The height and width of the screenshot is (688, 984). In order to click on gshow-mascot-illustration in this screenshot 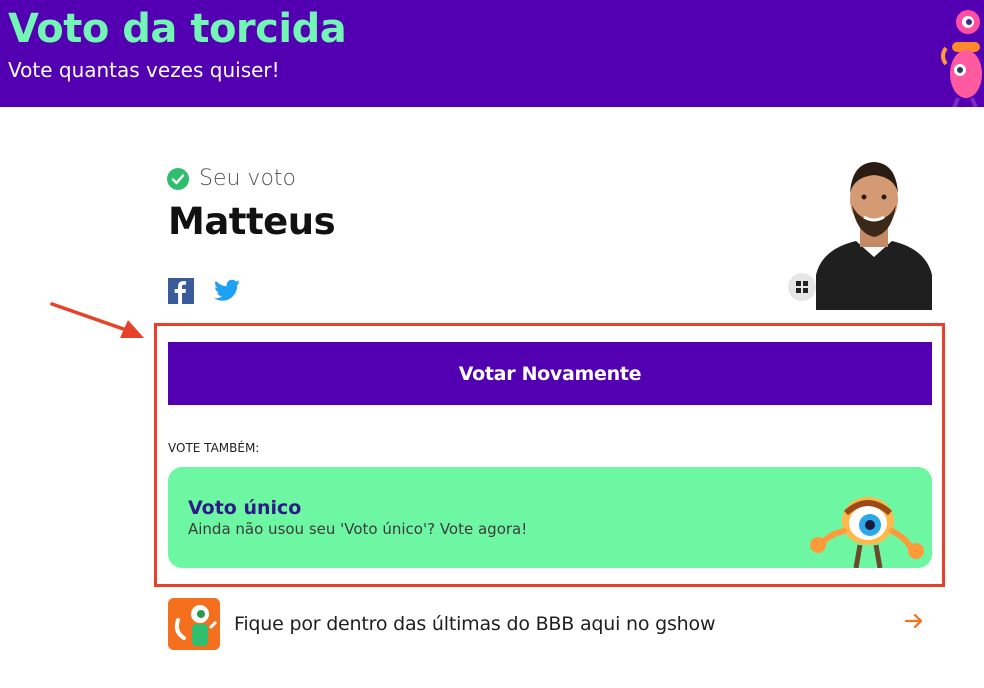, I will do `click(194, 624)`.